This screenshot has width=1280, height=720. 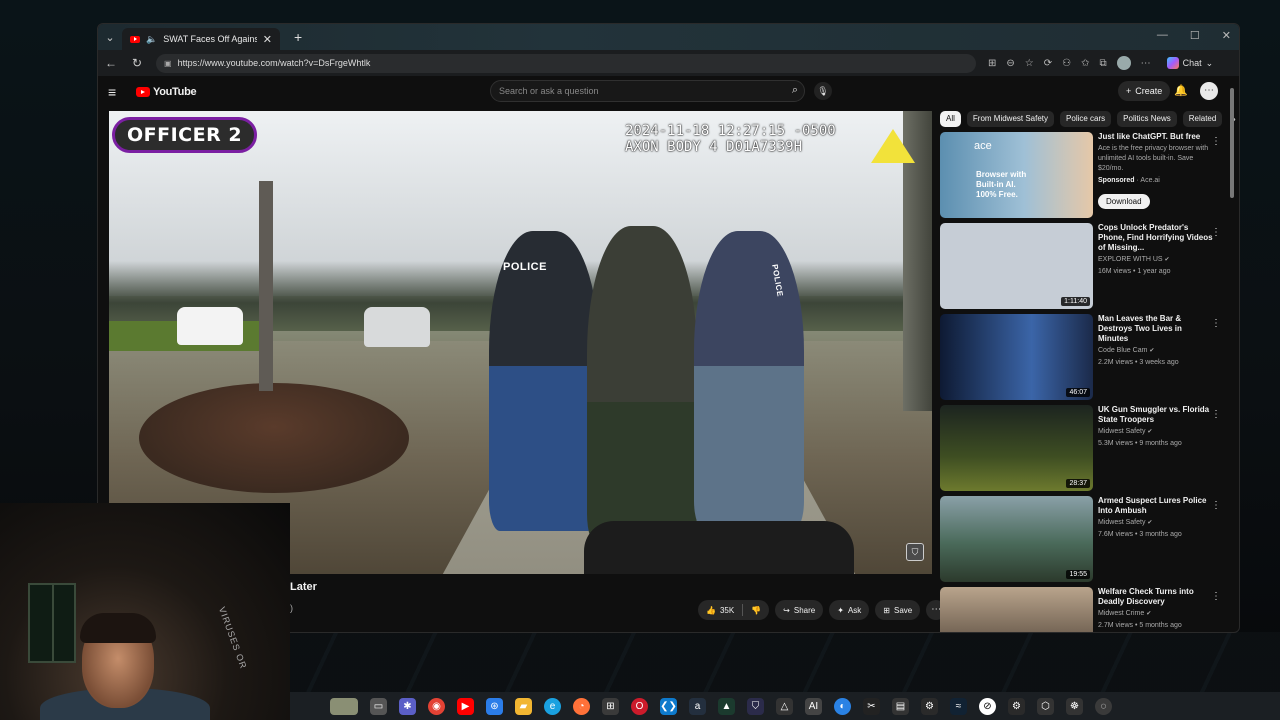 I want to click on taskbar-firefox-icon: ◔, so click(x=581, y=706).